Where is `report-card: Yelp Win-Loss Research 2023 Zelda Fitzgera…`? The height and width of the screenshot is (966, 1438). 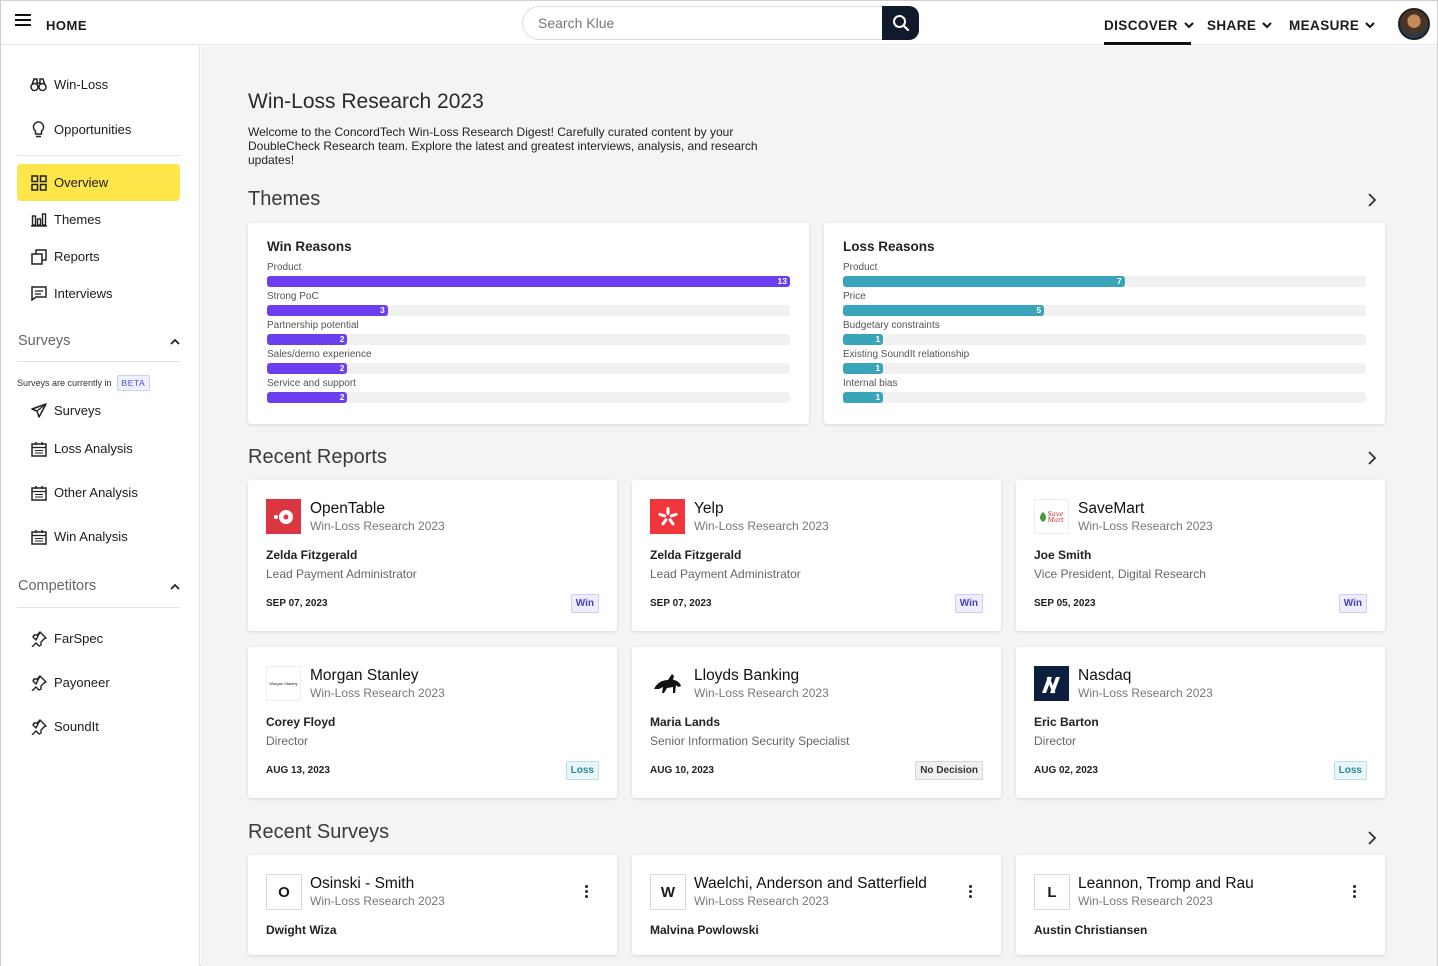 report-card: Yelp Win-Loss Research 2023 Zelda Fitzgera… is located at coordinates (816, 555).